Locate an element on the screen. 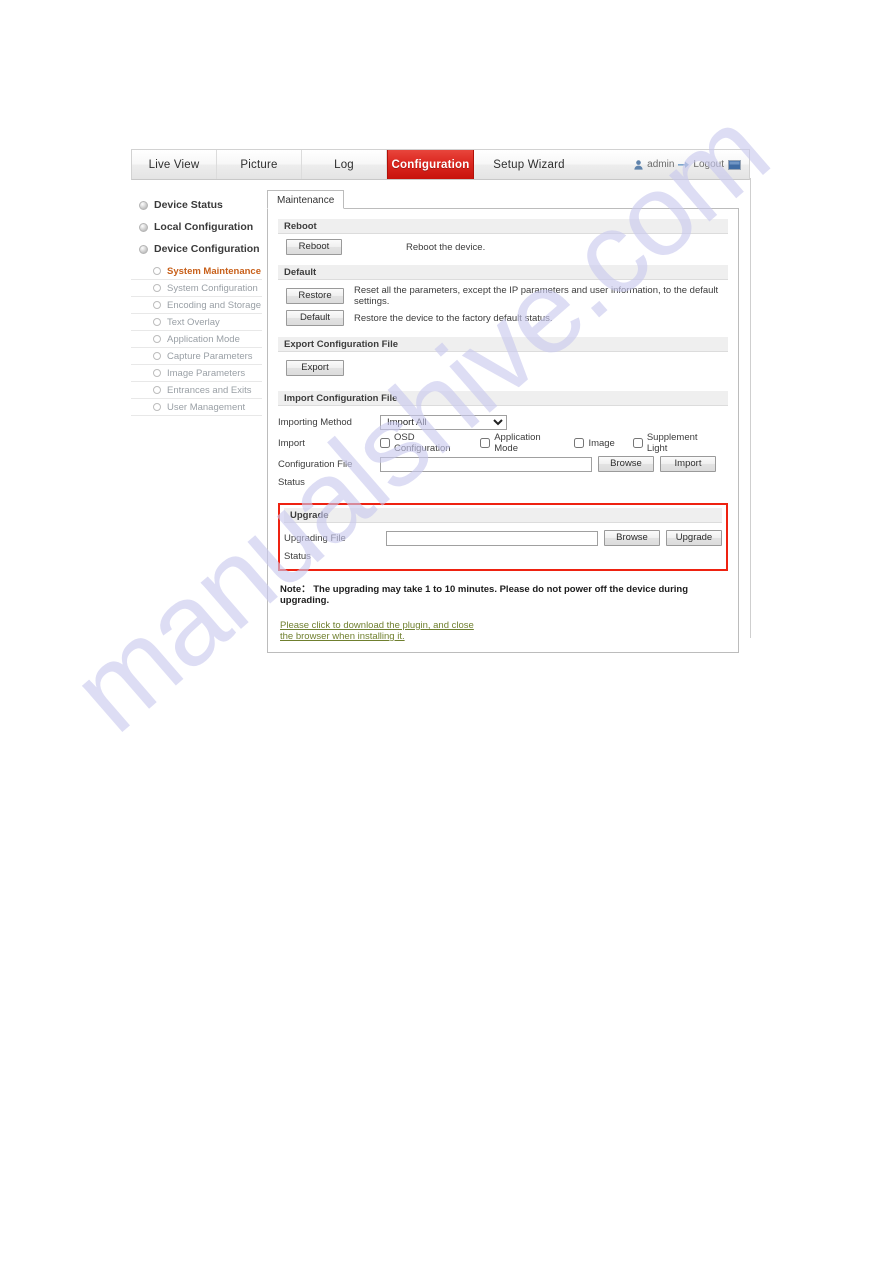 This screenshot has height=1263, width=893. upgrade-button: Upgrade is located at coordinates (694, 538).